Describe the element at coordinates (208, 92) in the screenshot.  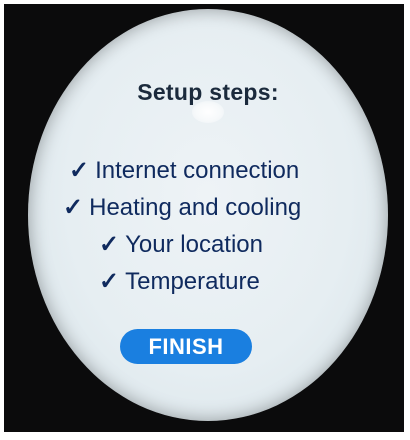
I see `setup-title: Setup steps:` at that location.